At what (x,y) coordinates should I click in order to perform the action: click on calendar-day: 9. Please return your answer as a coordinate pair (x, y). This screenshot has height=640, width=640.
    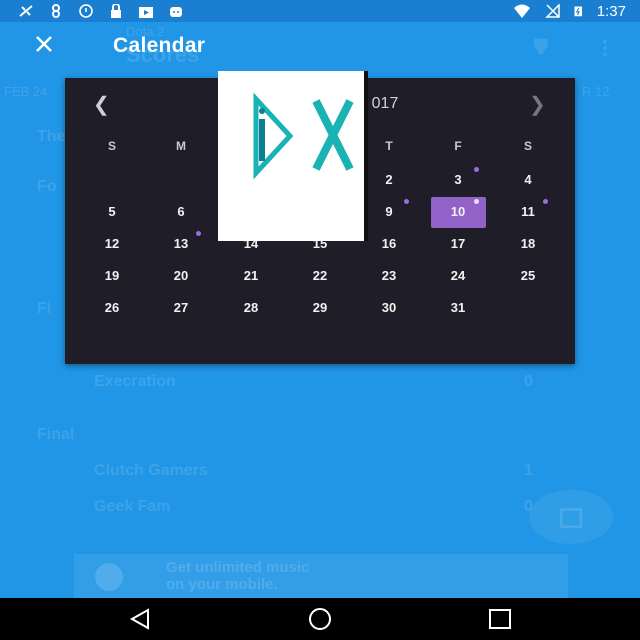
    Looking at the image, I should click on (389, 212).